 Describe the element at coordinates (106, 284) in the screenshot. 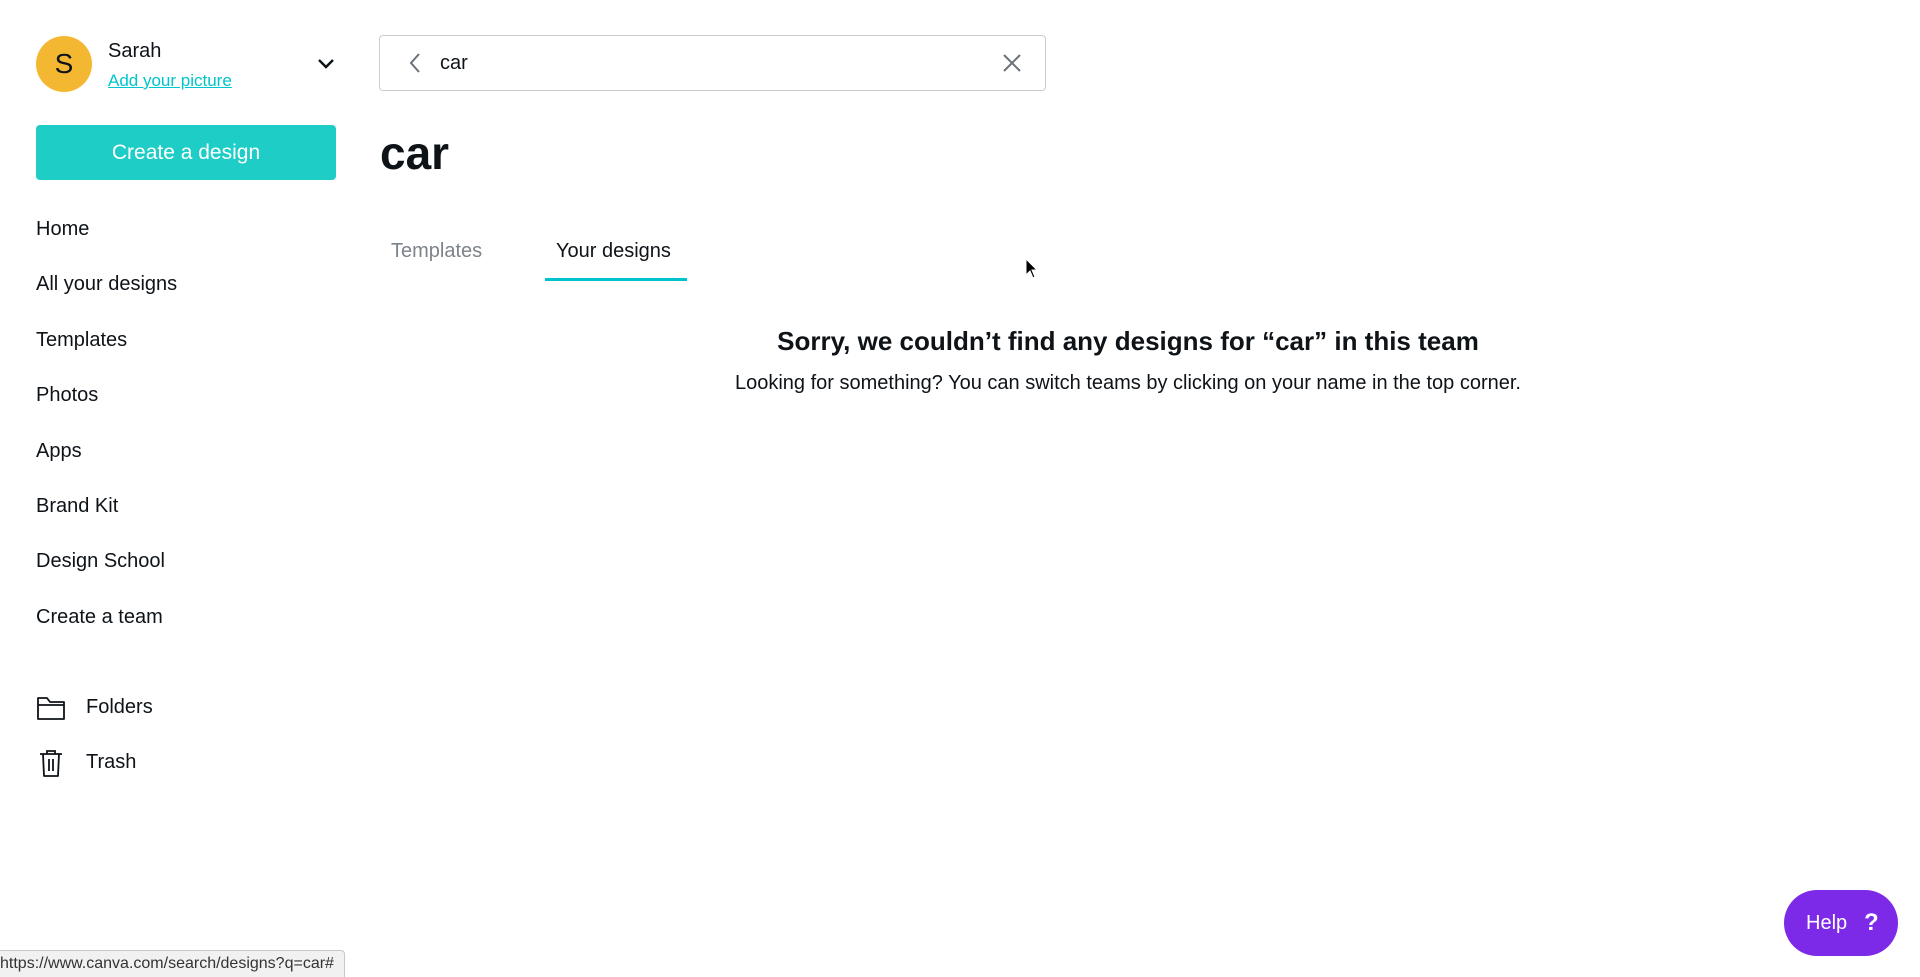

I see `sidebar-item-all-your-designs: All your designs` at that location.